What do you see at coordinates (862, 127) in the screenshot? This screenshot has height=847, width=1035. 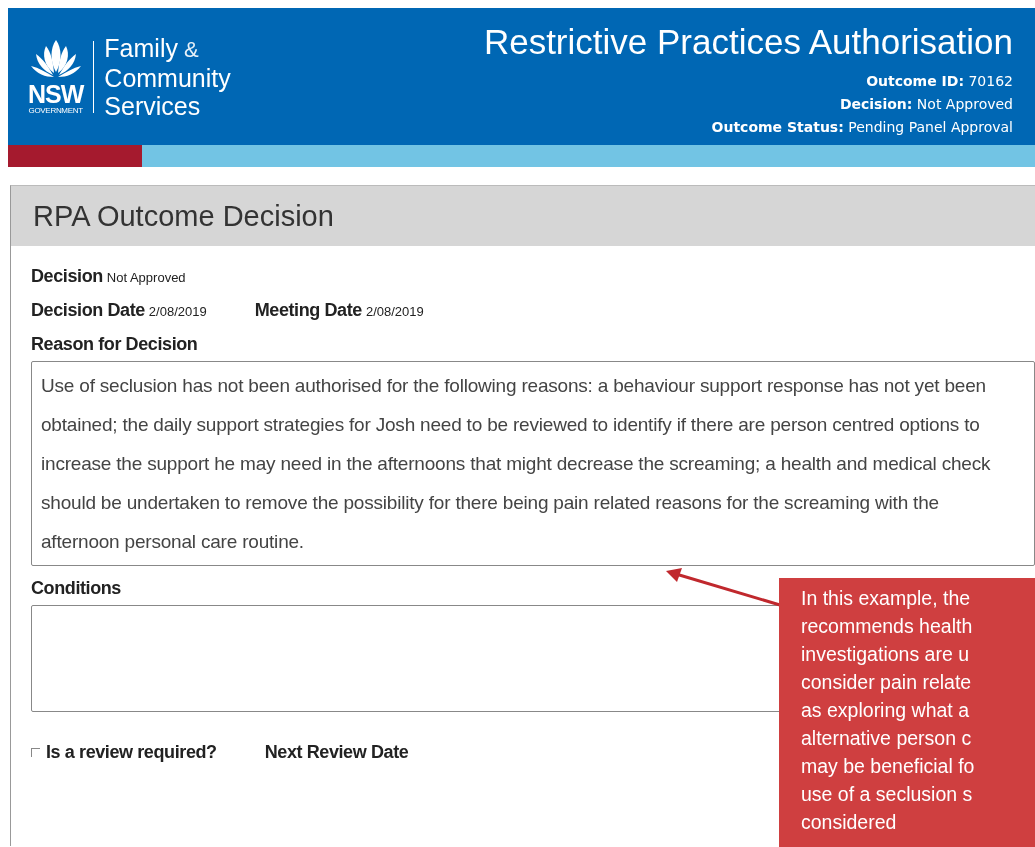 I see `outcome-meta-text: Outcome Status: Pending Panel Approval` at bounding box center [862, 127].